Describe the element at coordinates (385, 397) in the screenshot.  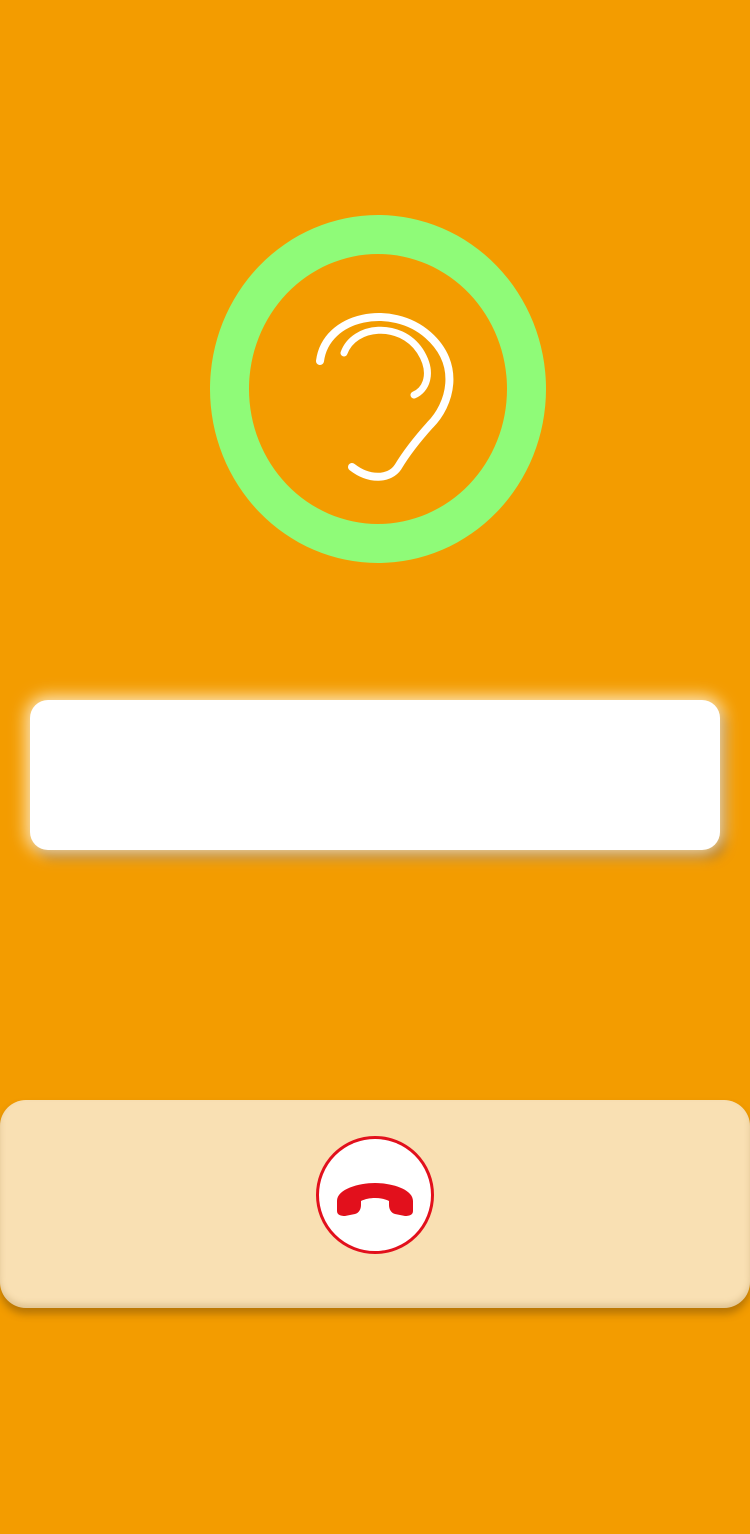
I see `ear-icon` at that location.